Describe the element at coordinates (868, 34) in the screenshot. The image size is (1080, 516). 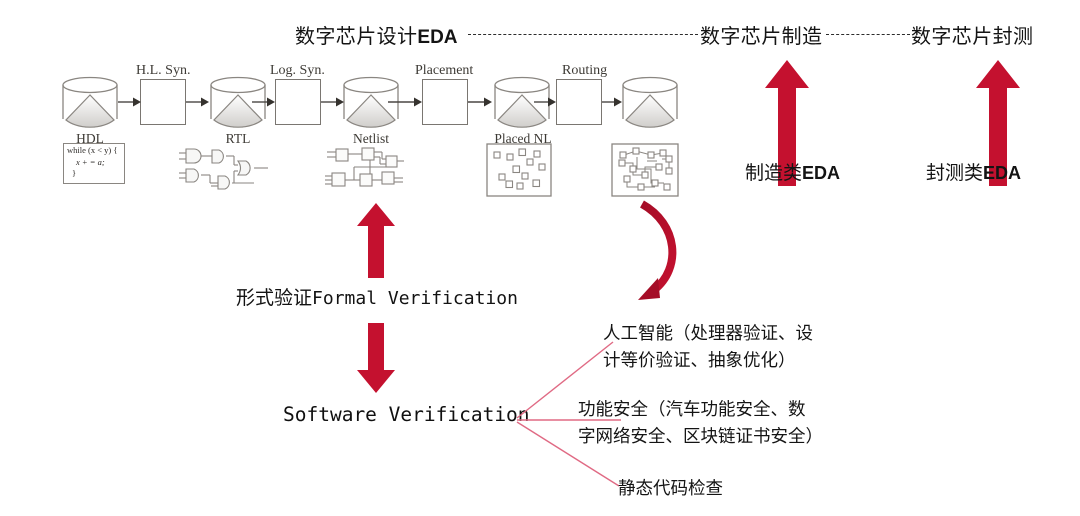
I see `dashed-connector-manufacturing-to-packaging` at that location.